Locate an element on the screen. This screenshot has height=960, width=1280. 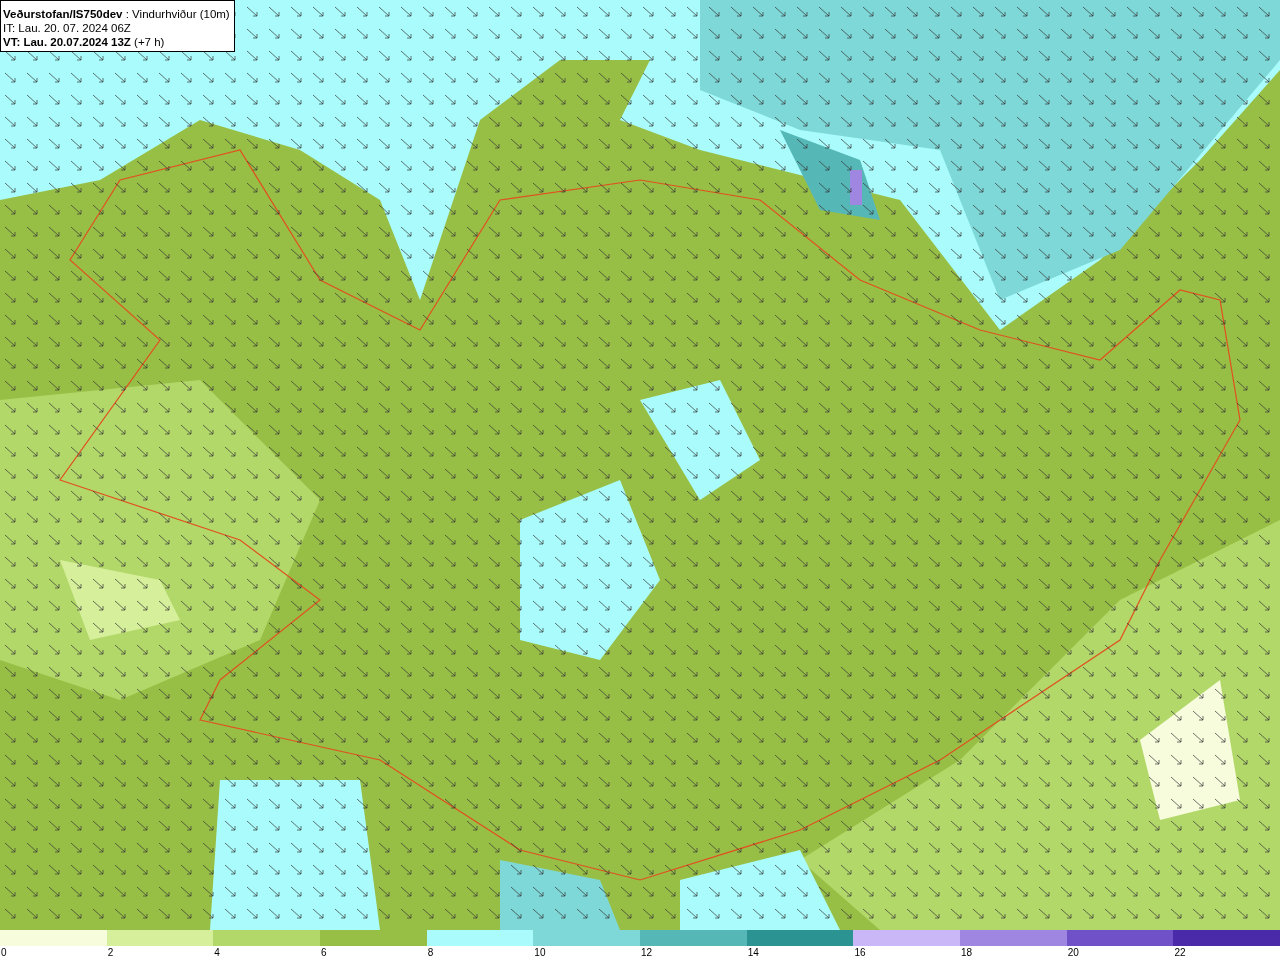
valid-time: VT: Lau. 20.07.2024 13Z (+7 h) is located at coordinates (84, 42).